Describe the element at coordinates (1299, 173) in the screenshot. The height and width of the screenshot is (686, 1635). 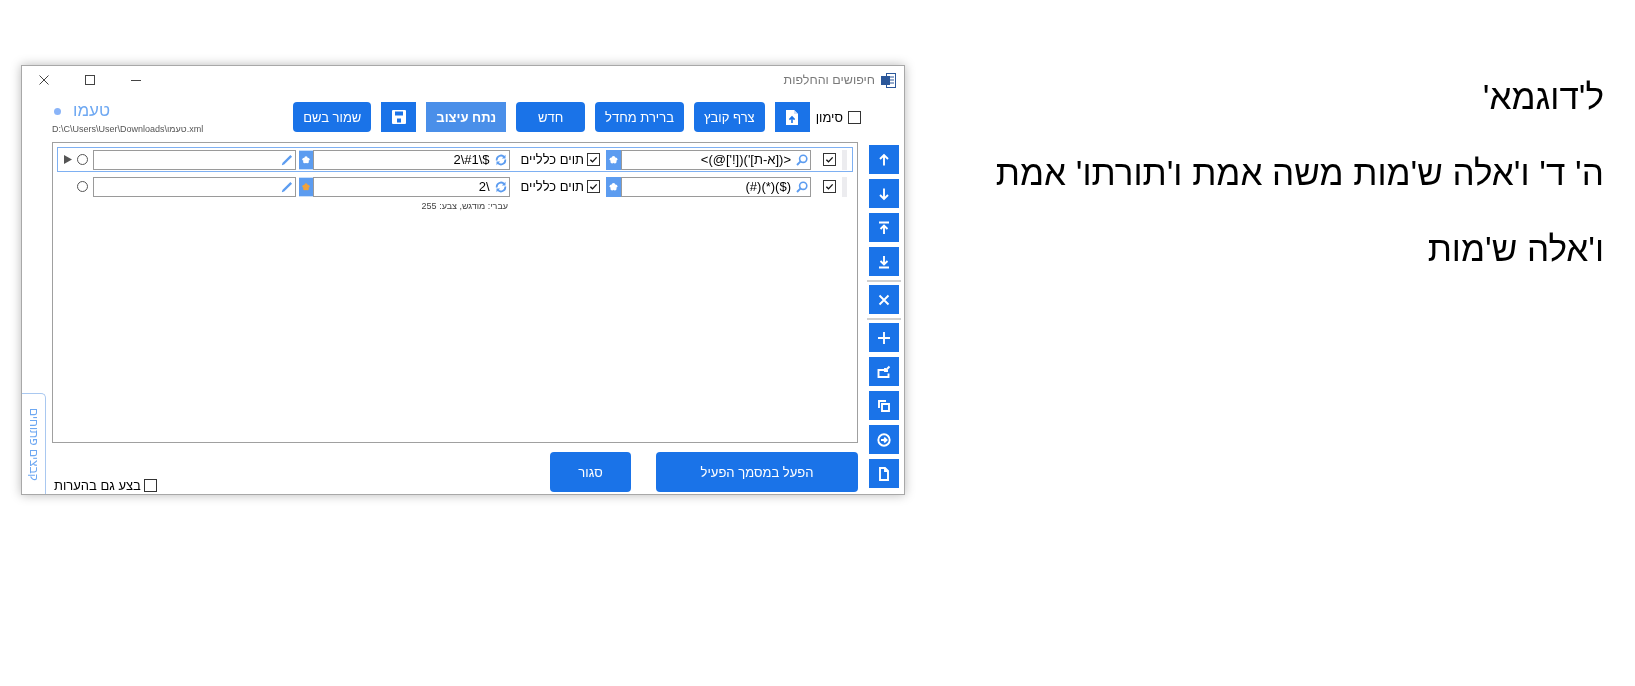
I see `document-text-line: ה' ד' ו'אלה ש'מות משה אמת ו'תורתו' אמת` at that location.